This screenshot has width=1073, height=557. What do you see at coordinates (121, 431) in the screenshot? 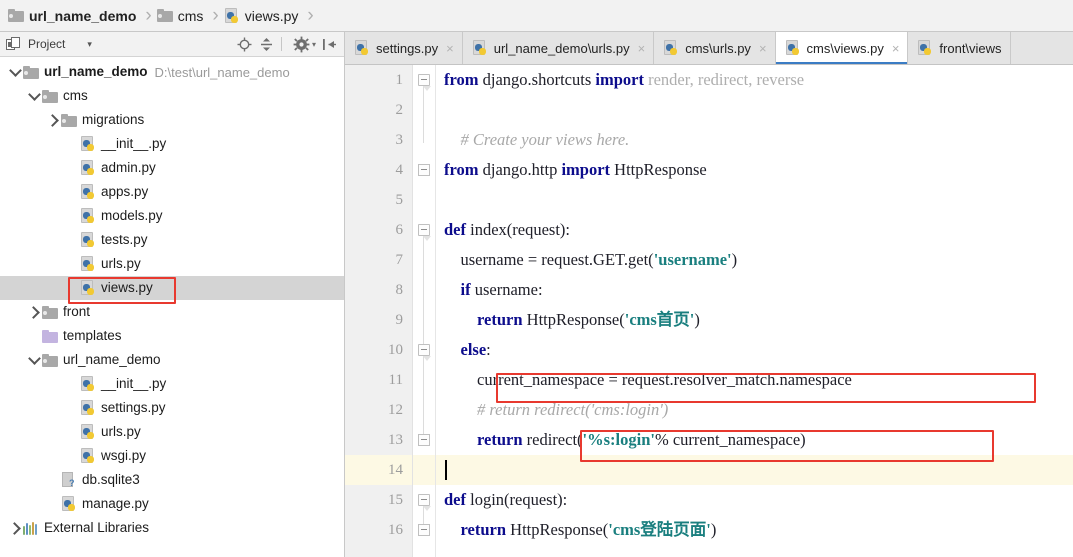
I see `tree-item-label: urls.py` at bounding box center [121, 431].